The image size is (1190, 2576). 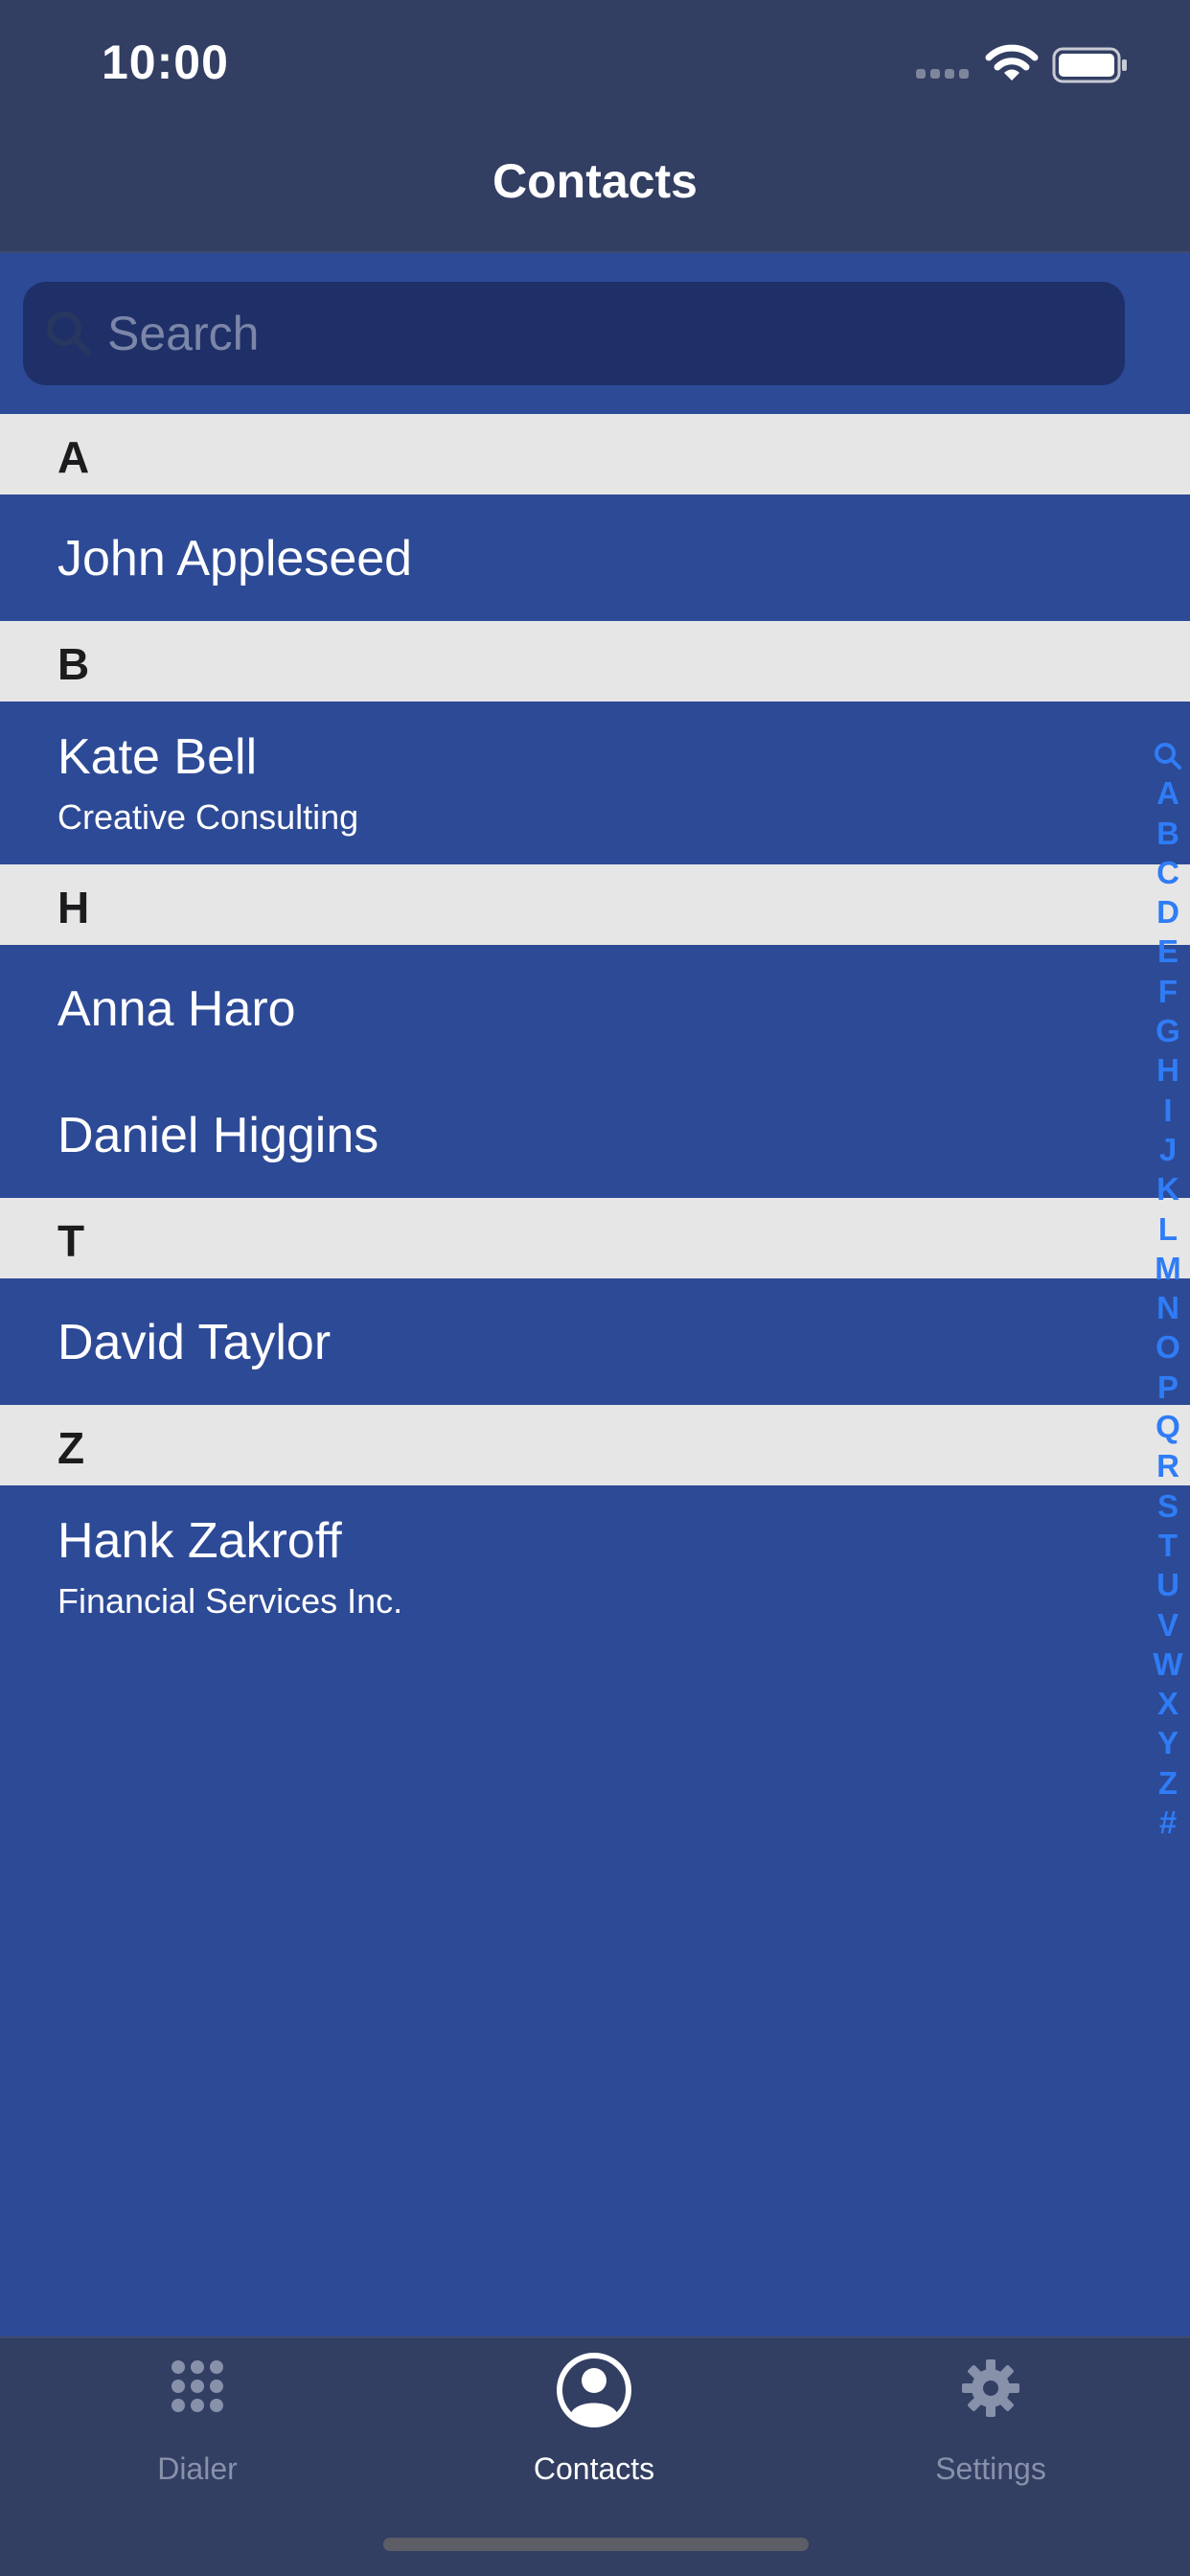 I want to click on navigation-bar: 10:00 Contacts, so click(x=595, y=126).